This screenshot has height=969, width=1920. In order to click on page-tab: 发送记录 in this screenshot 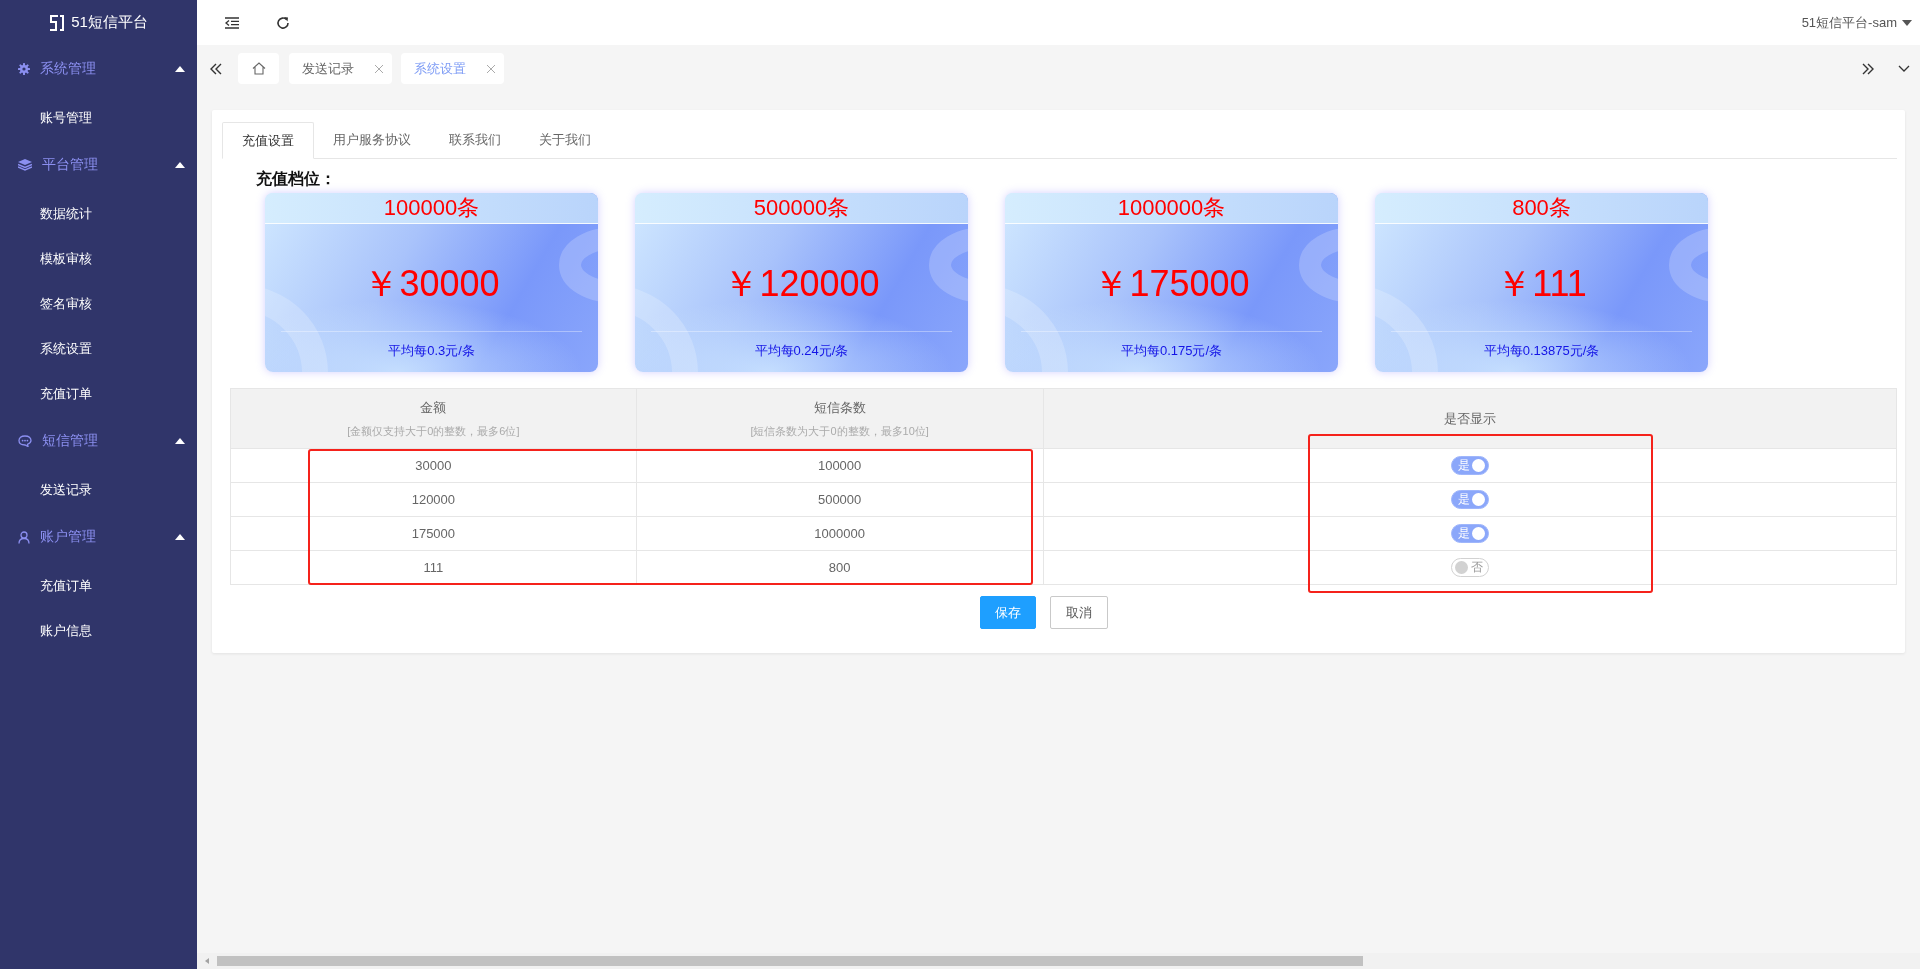, I will do `click(340, 68)`.